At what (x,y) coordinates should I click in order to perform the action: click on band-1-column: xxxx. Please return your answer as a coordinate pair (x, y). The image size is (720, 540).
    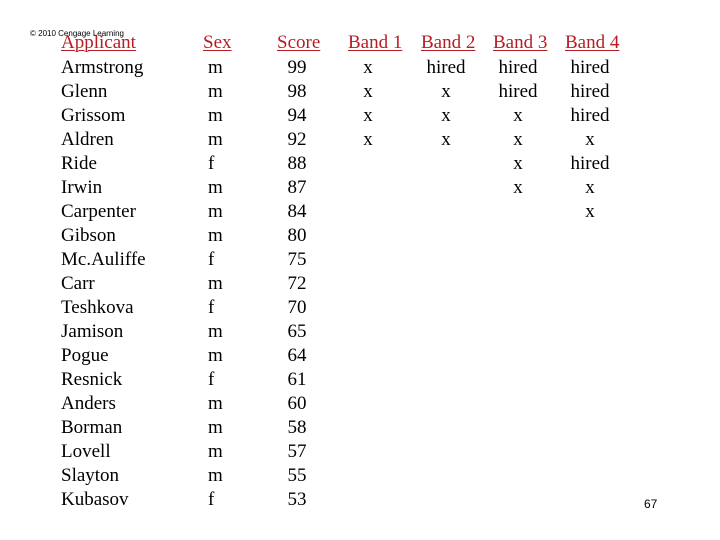
    Looking at the image, I should click on (368, 284).